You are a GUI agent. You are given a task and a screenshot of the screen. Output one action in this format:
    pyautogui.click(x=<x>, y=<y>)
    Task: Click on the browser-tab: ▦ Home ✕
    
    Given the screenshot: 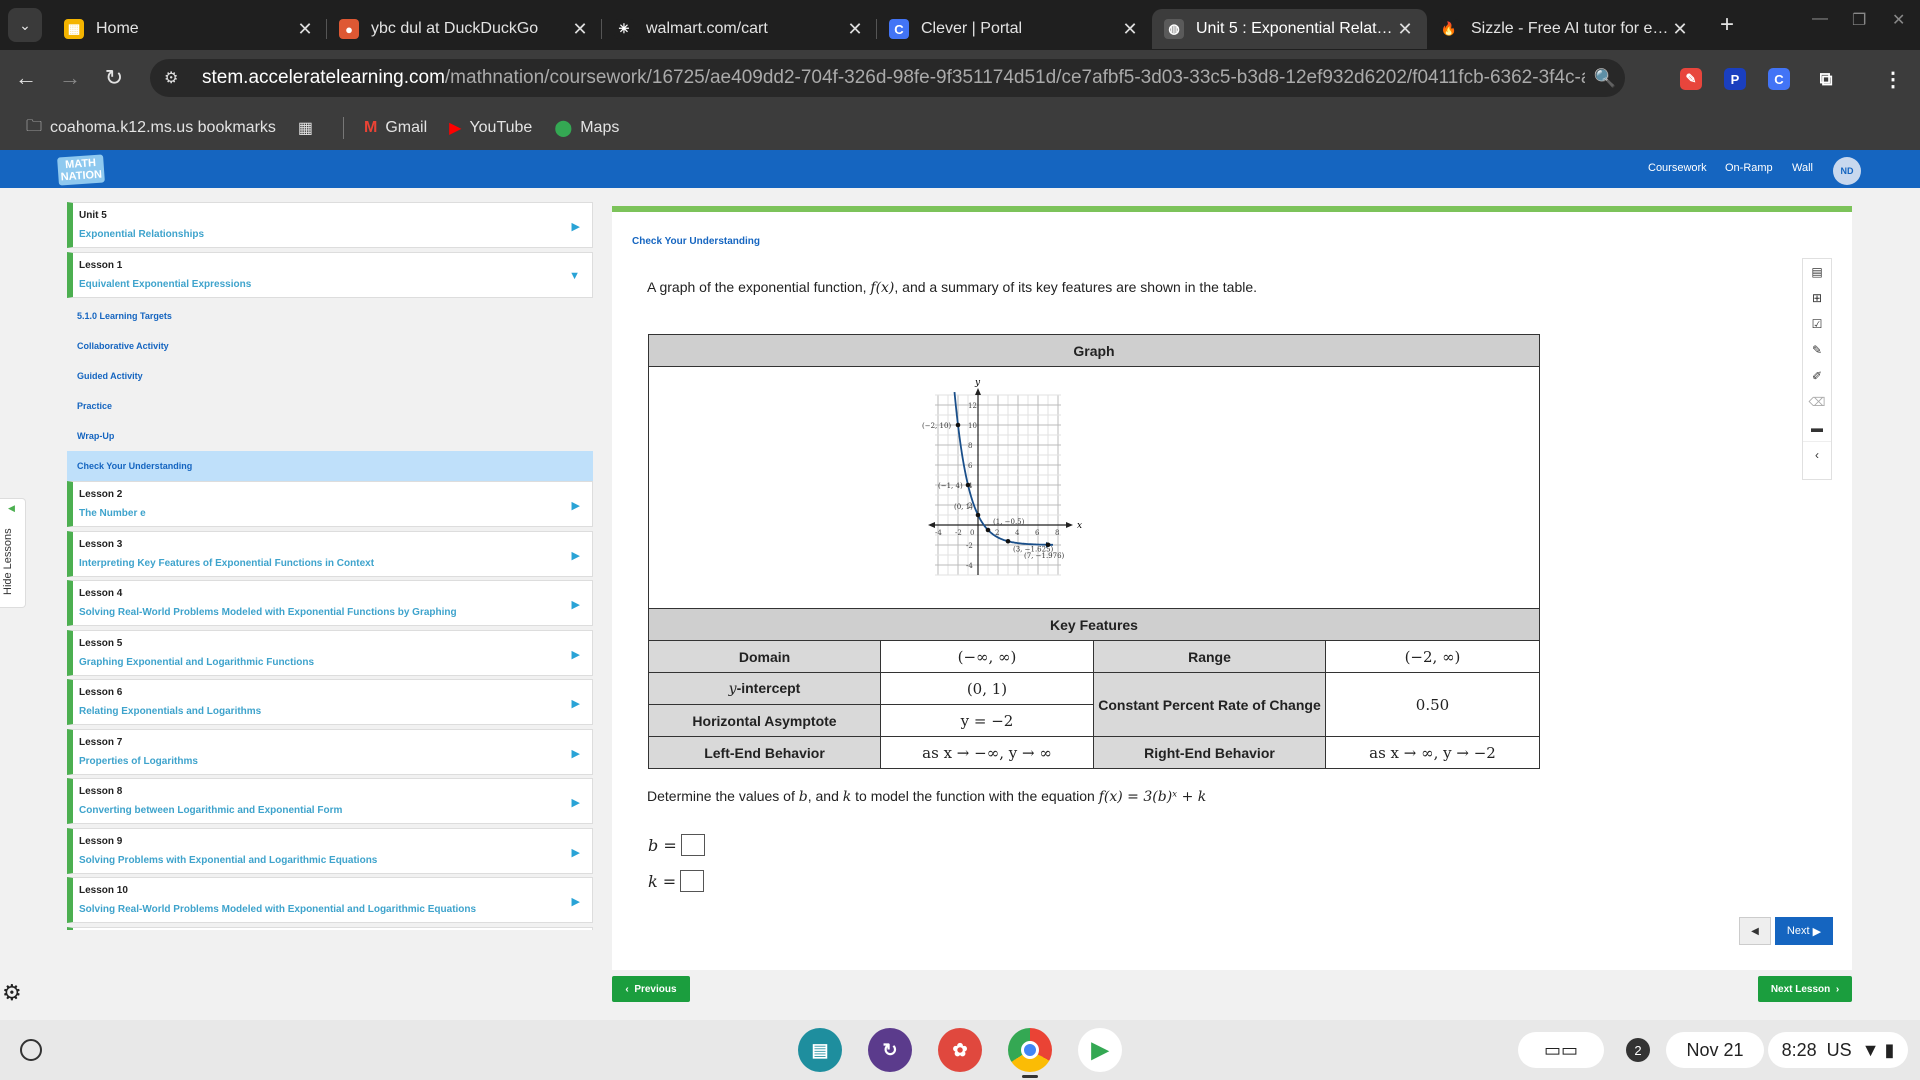 What is the action you would take?
    pyautogui.click(x=189, y=29)
    